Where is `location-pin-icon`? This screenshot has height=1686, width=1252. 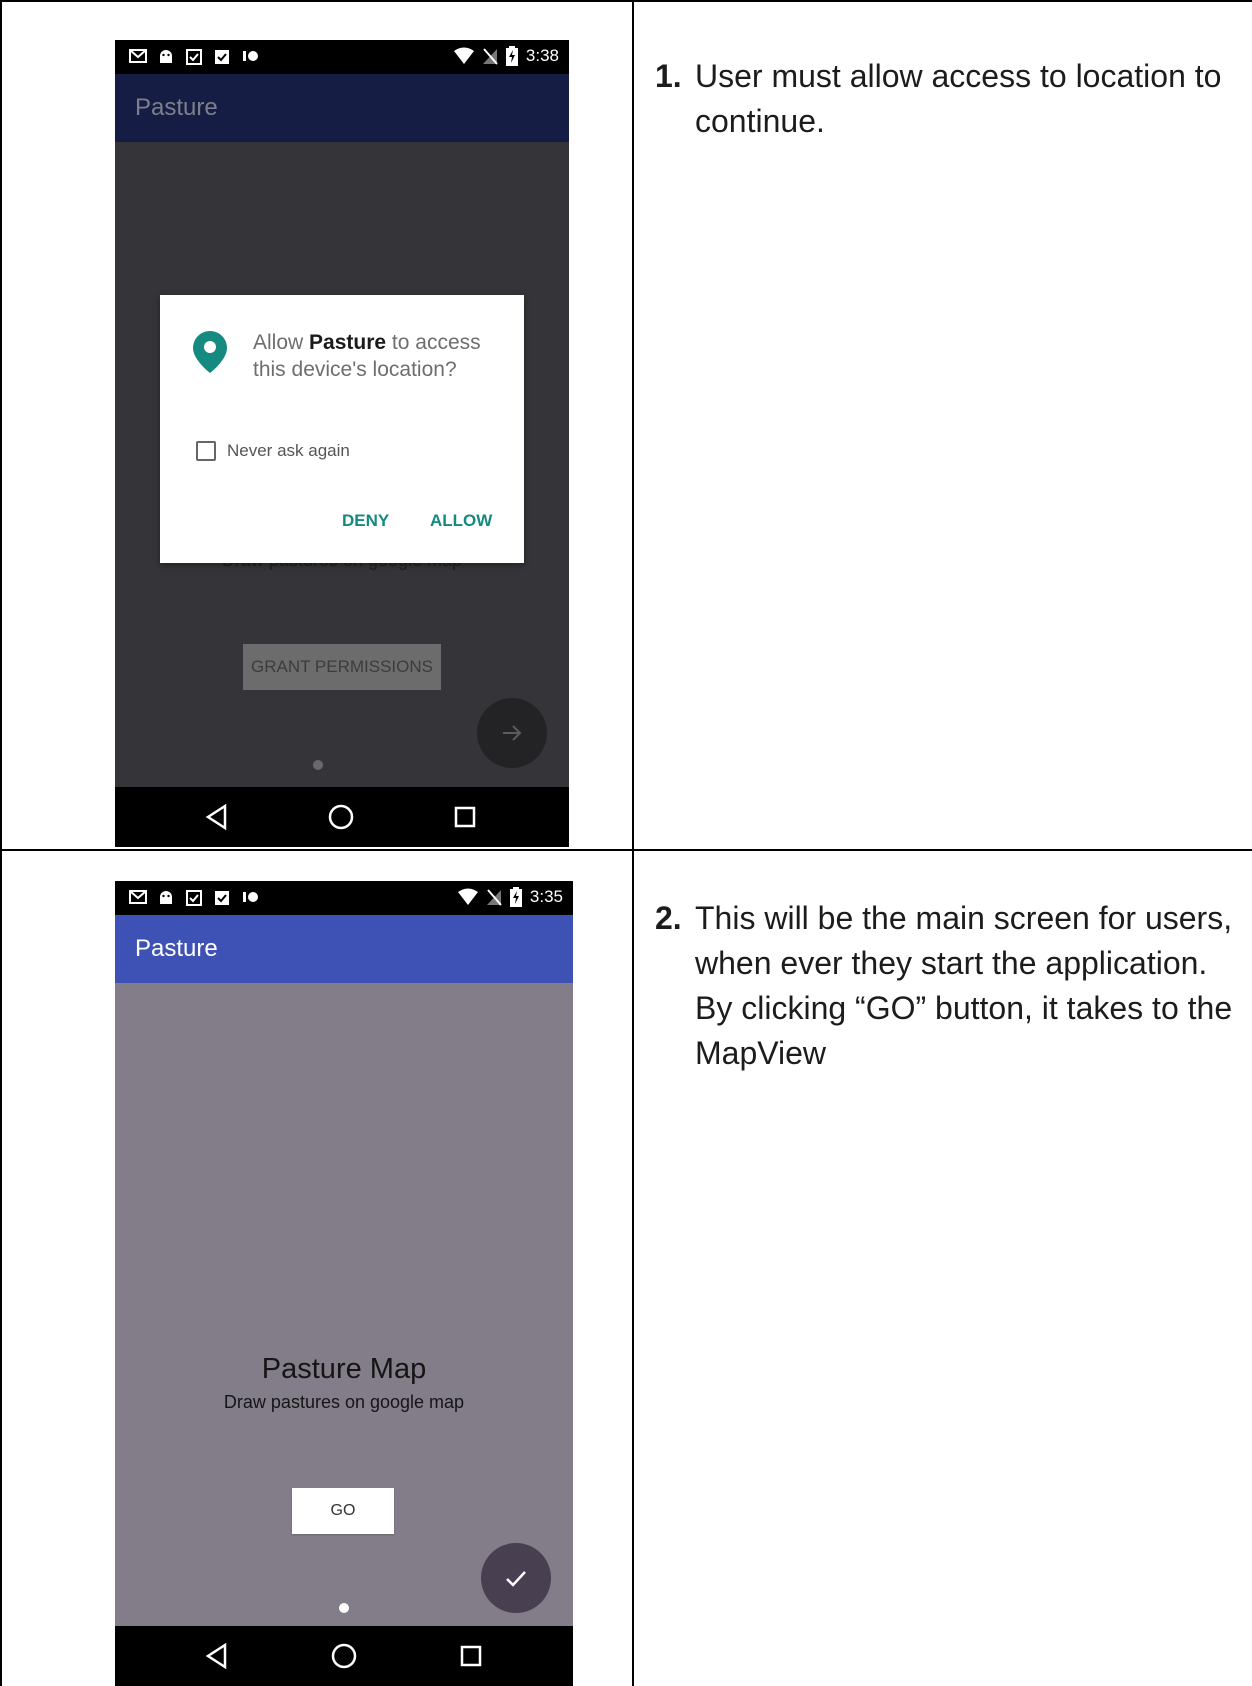
location-pin-icon is located at coordinates (210, 352).